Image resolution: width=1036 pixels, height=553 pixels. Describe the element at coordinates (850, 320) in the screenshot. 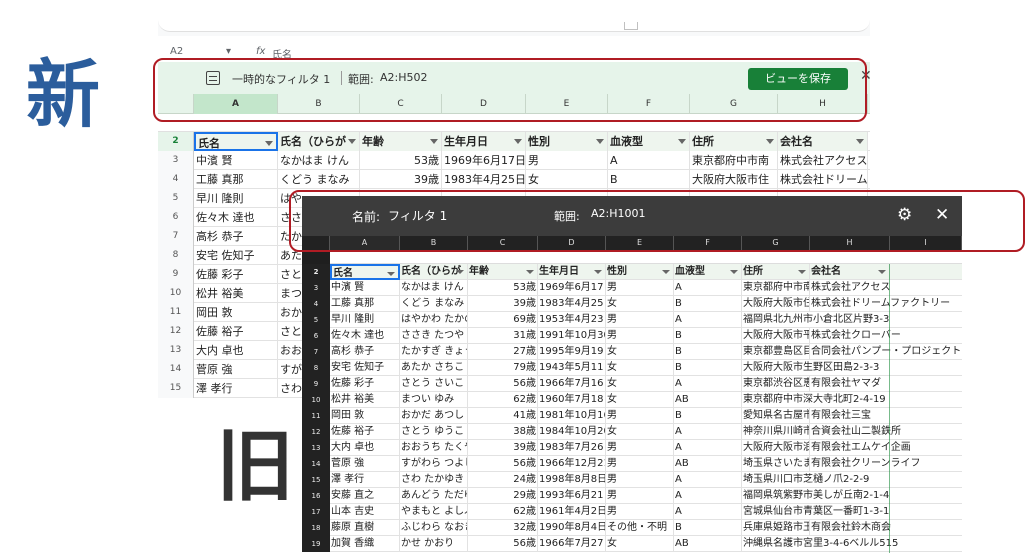

I see `table-cell` at that location.